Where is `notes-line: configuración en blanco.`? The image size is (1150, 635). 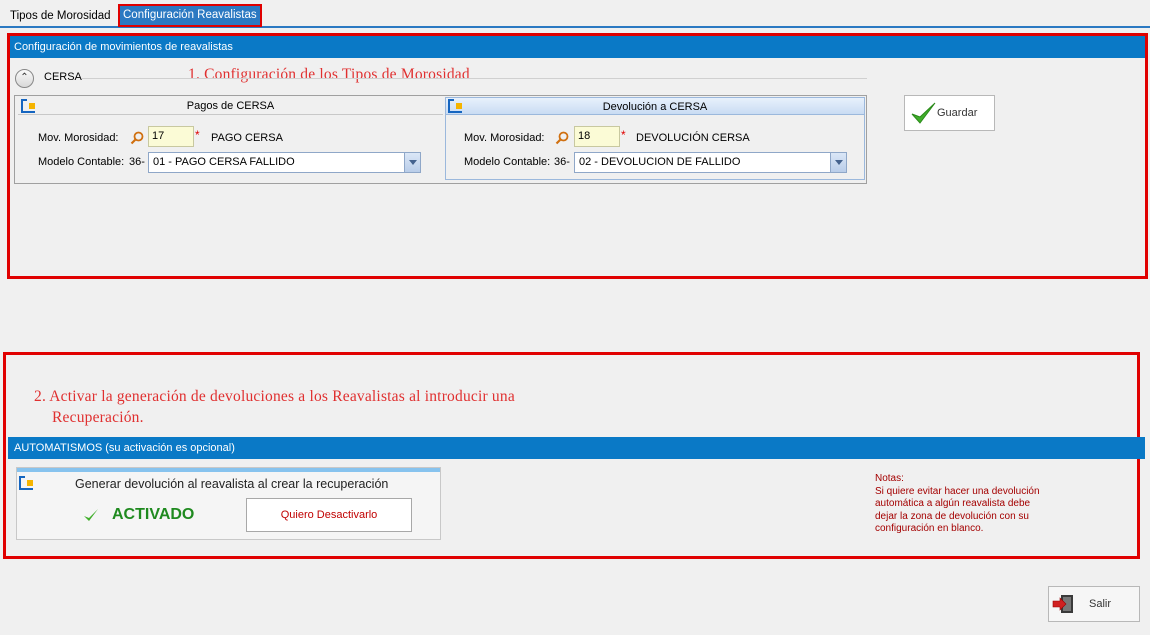 notes-line: configuración en blanco. is located at coordinates (929, 528).